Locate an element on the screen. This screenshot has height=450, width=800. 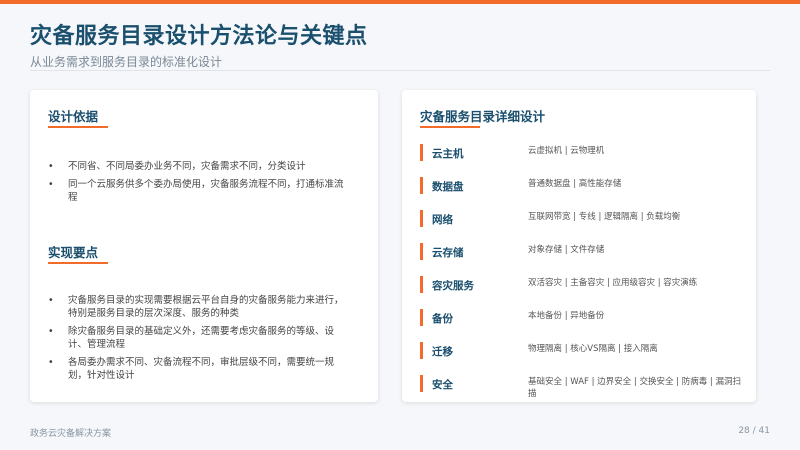
row-desc: 双活容灾 | 主备容灾 | 应用级容灾 | 容灾演练 is located at coordinates (613, 283).